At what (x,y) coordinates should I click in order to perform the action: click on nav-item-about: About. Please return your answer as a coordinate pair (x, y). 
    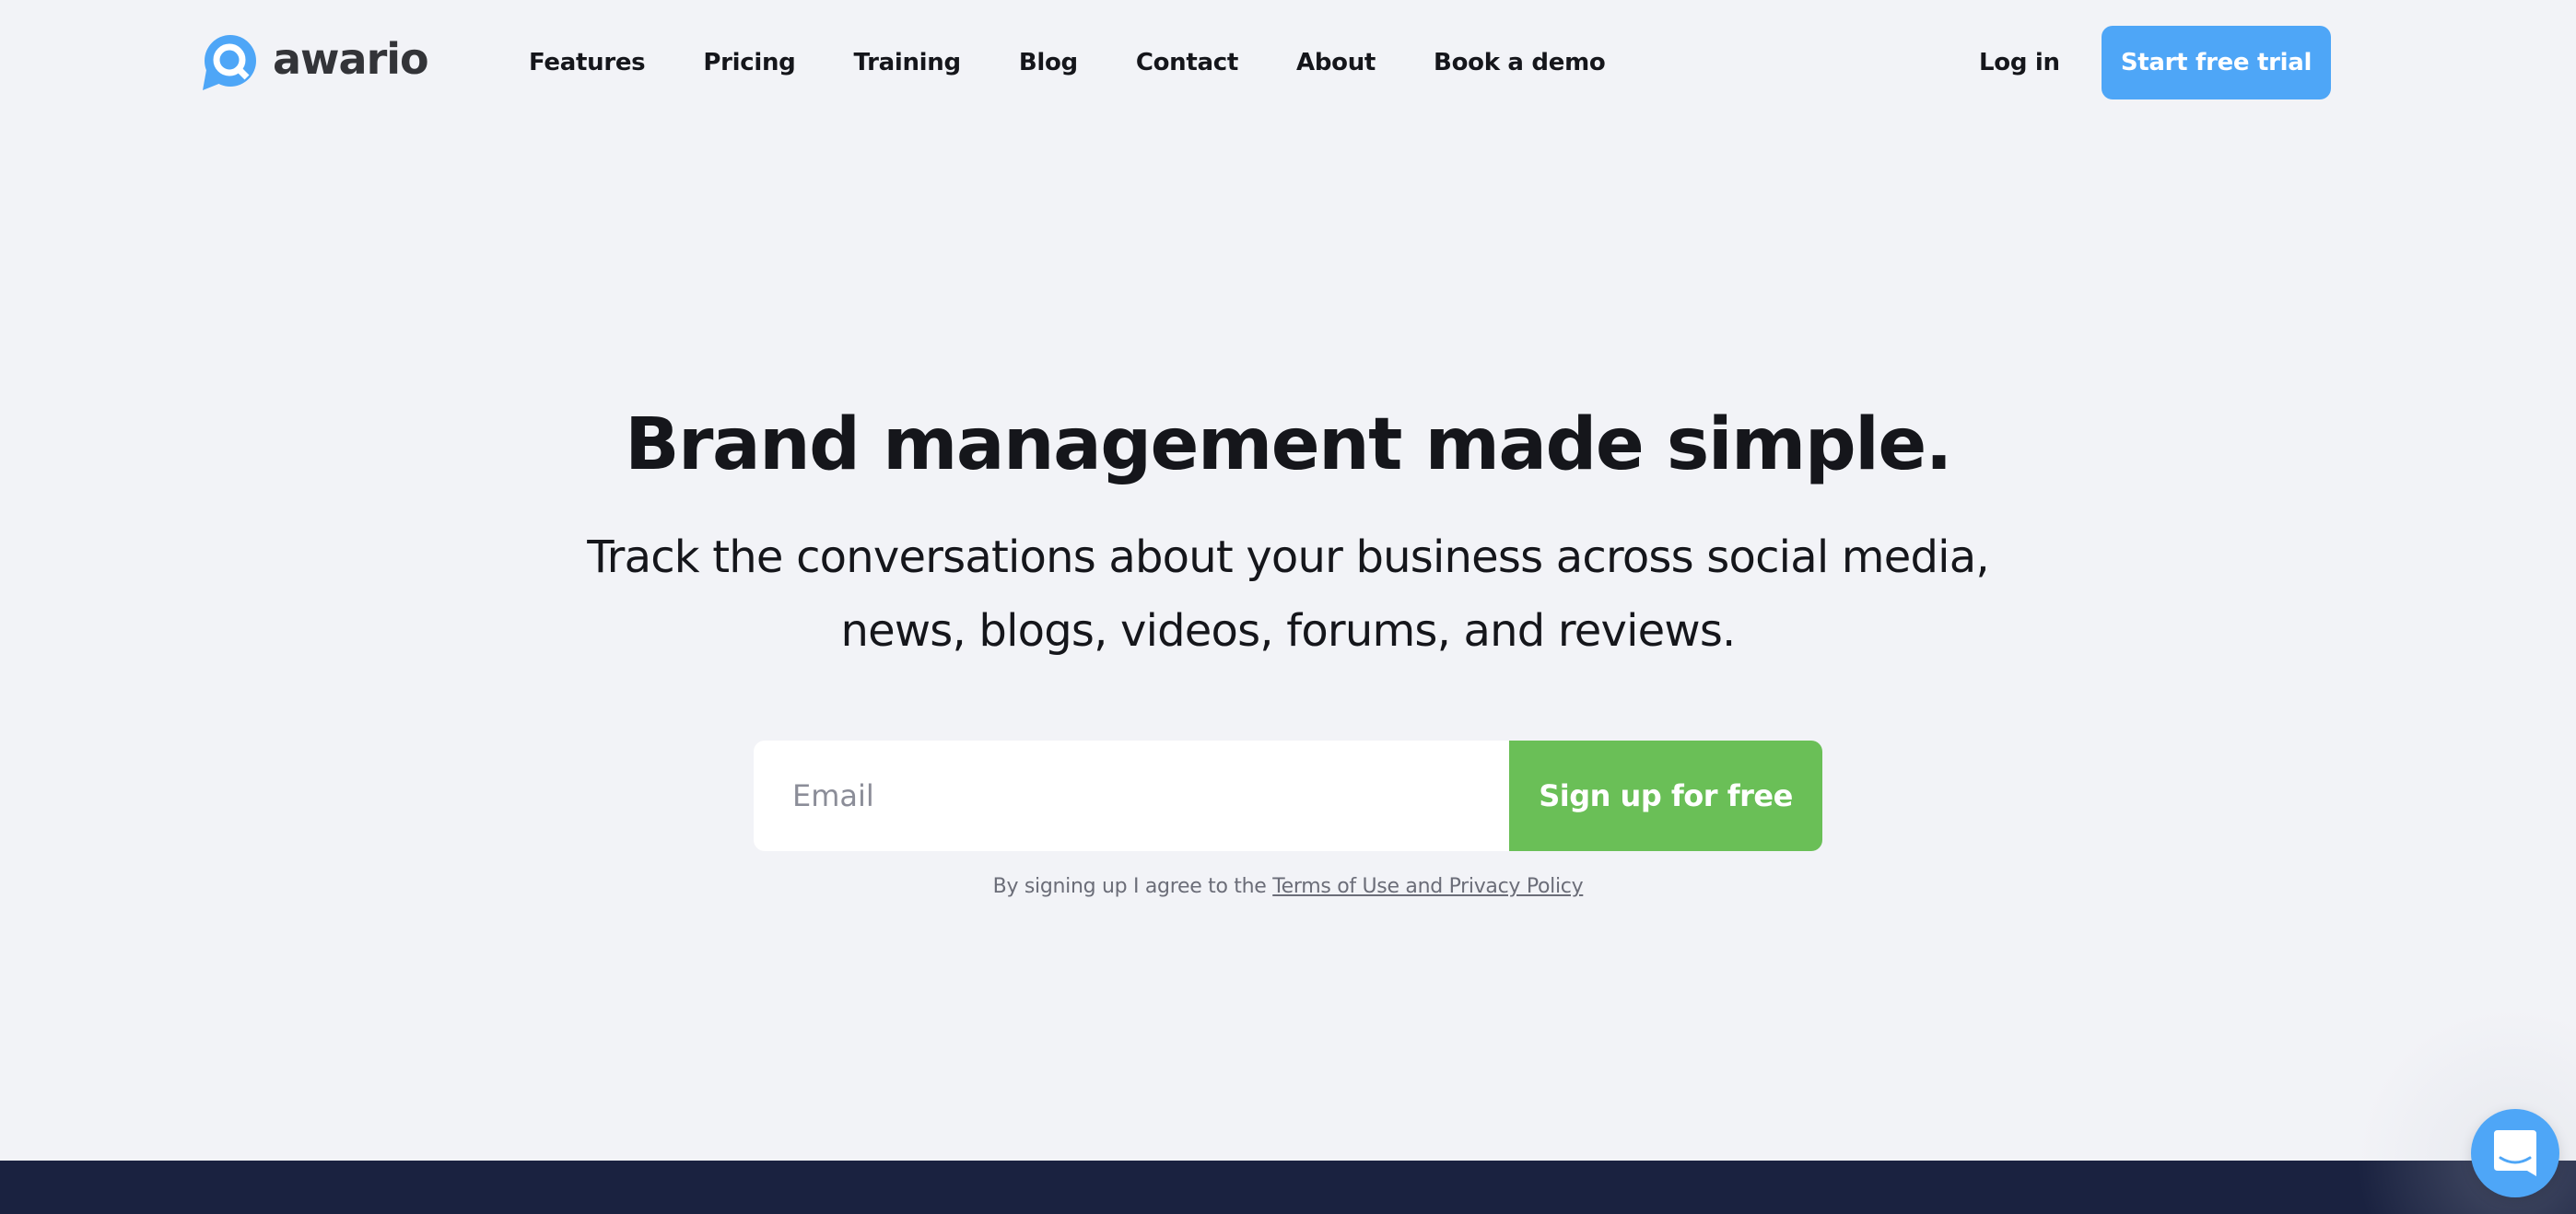
    Looking at the image, I should click on (1336, 63).